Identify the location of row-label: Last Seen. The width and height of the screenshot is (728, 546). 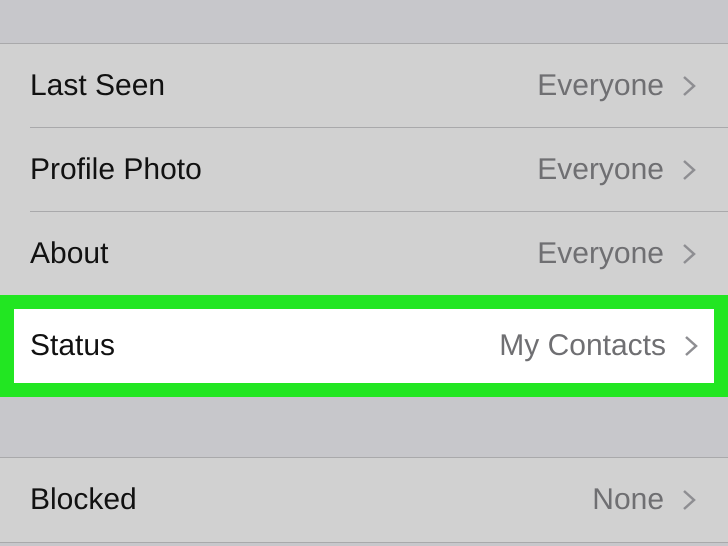
(98, 85).